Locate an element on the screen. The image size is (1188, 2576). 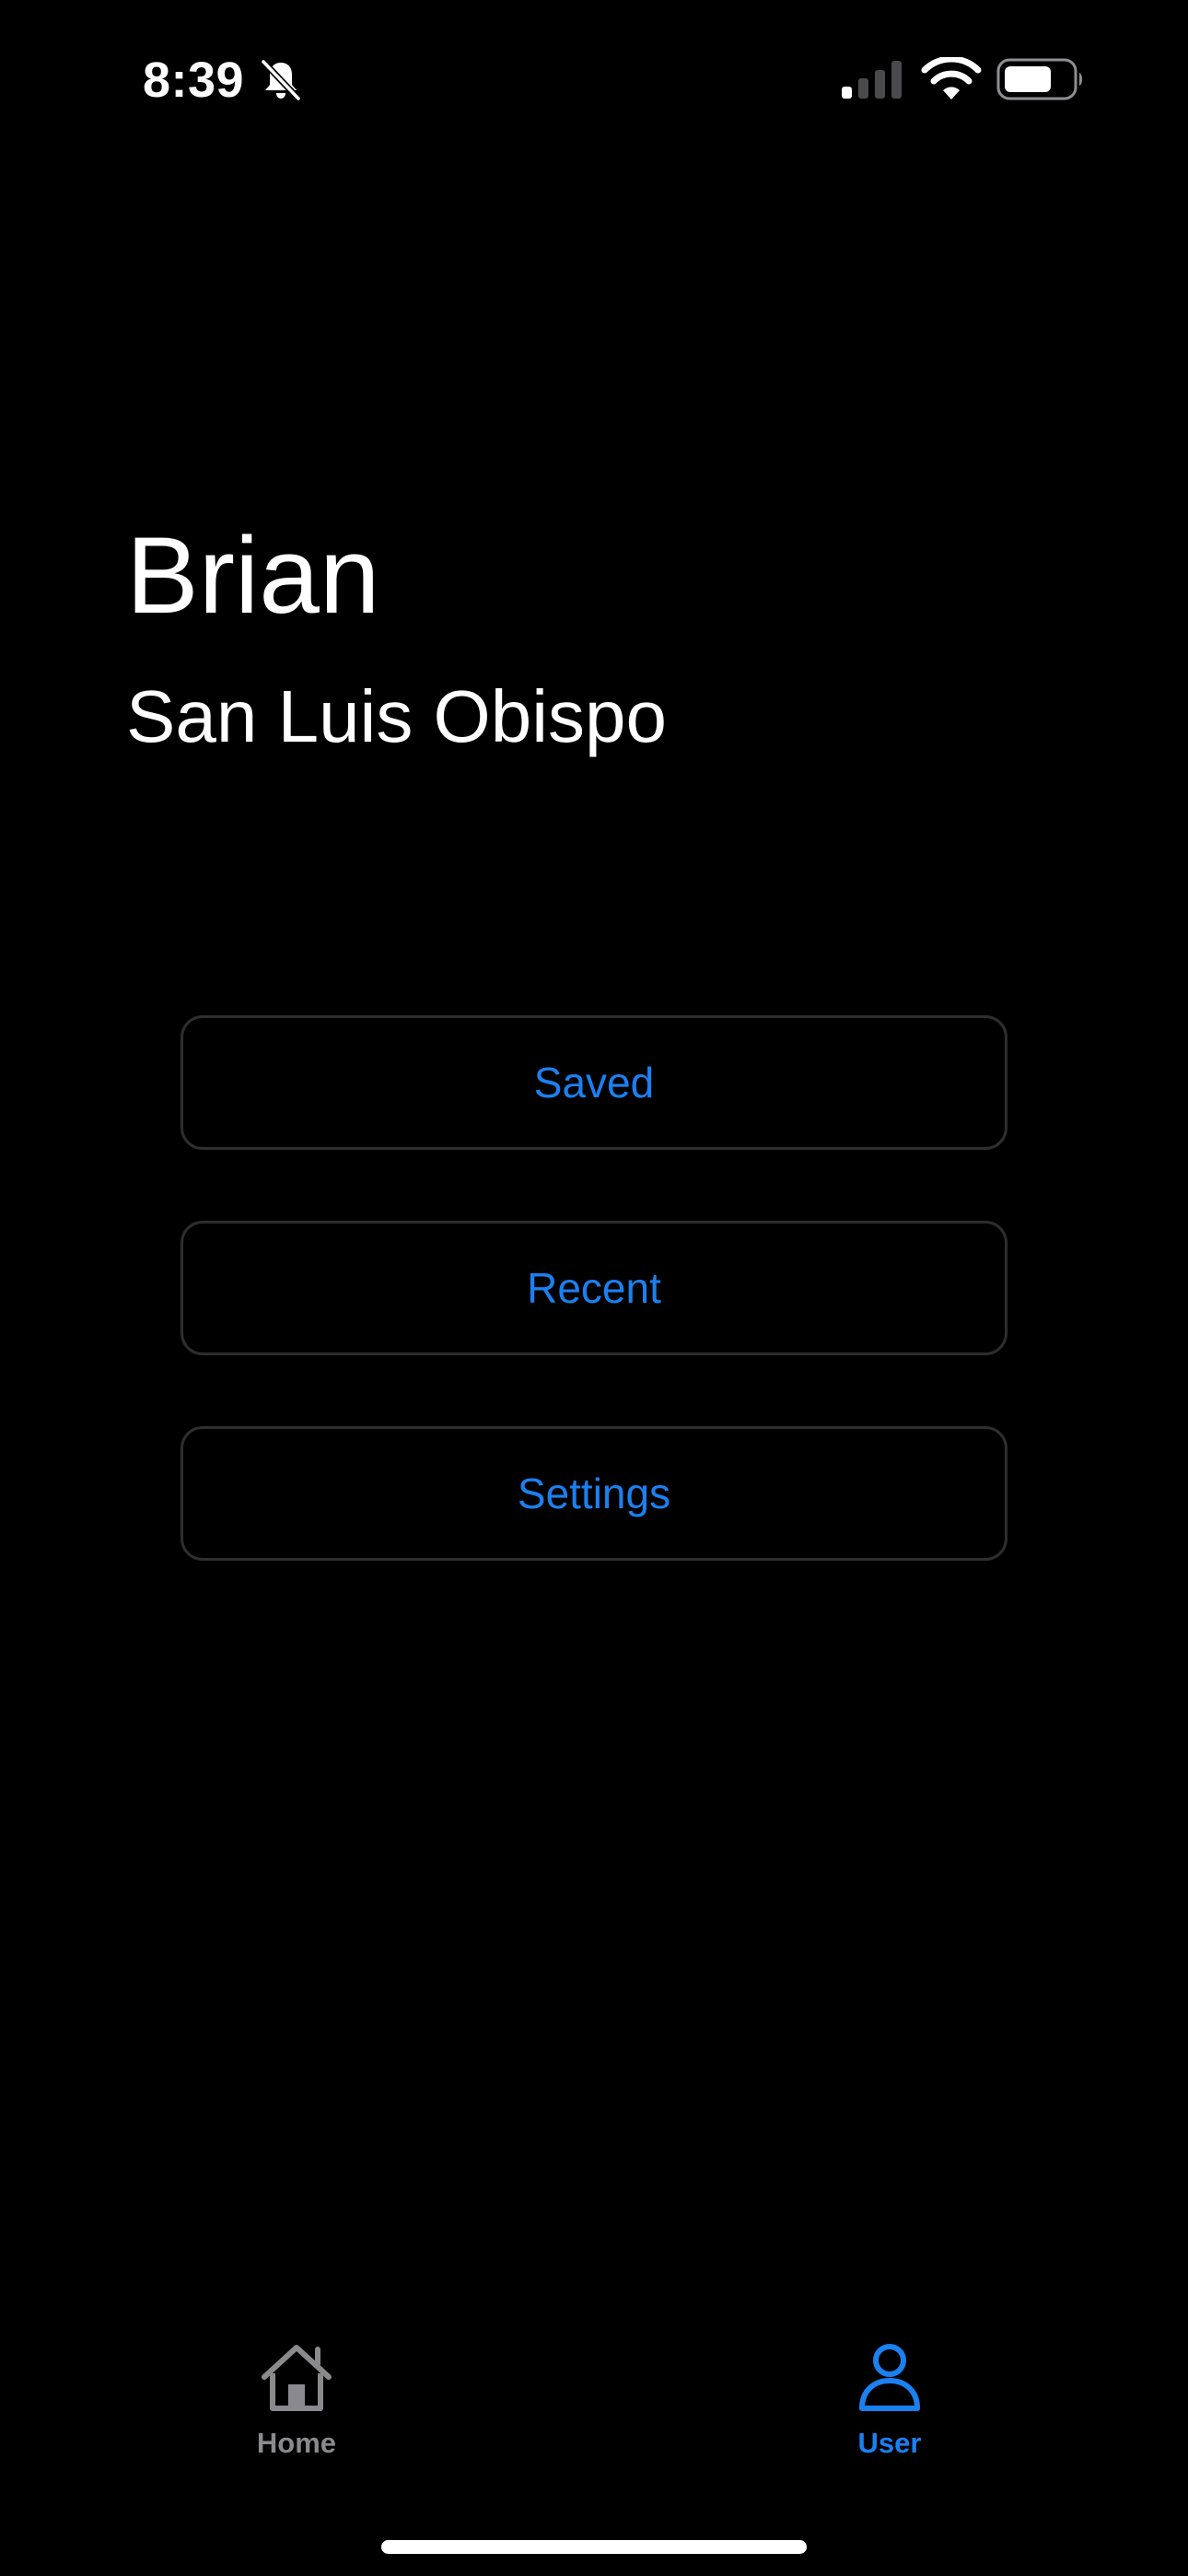
recent-button-label: Recent is located at coordinates (594, 1288).